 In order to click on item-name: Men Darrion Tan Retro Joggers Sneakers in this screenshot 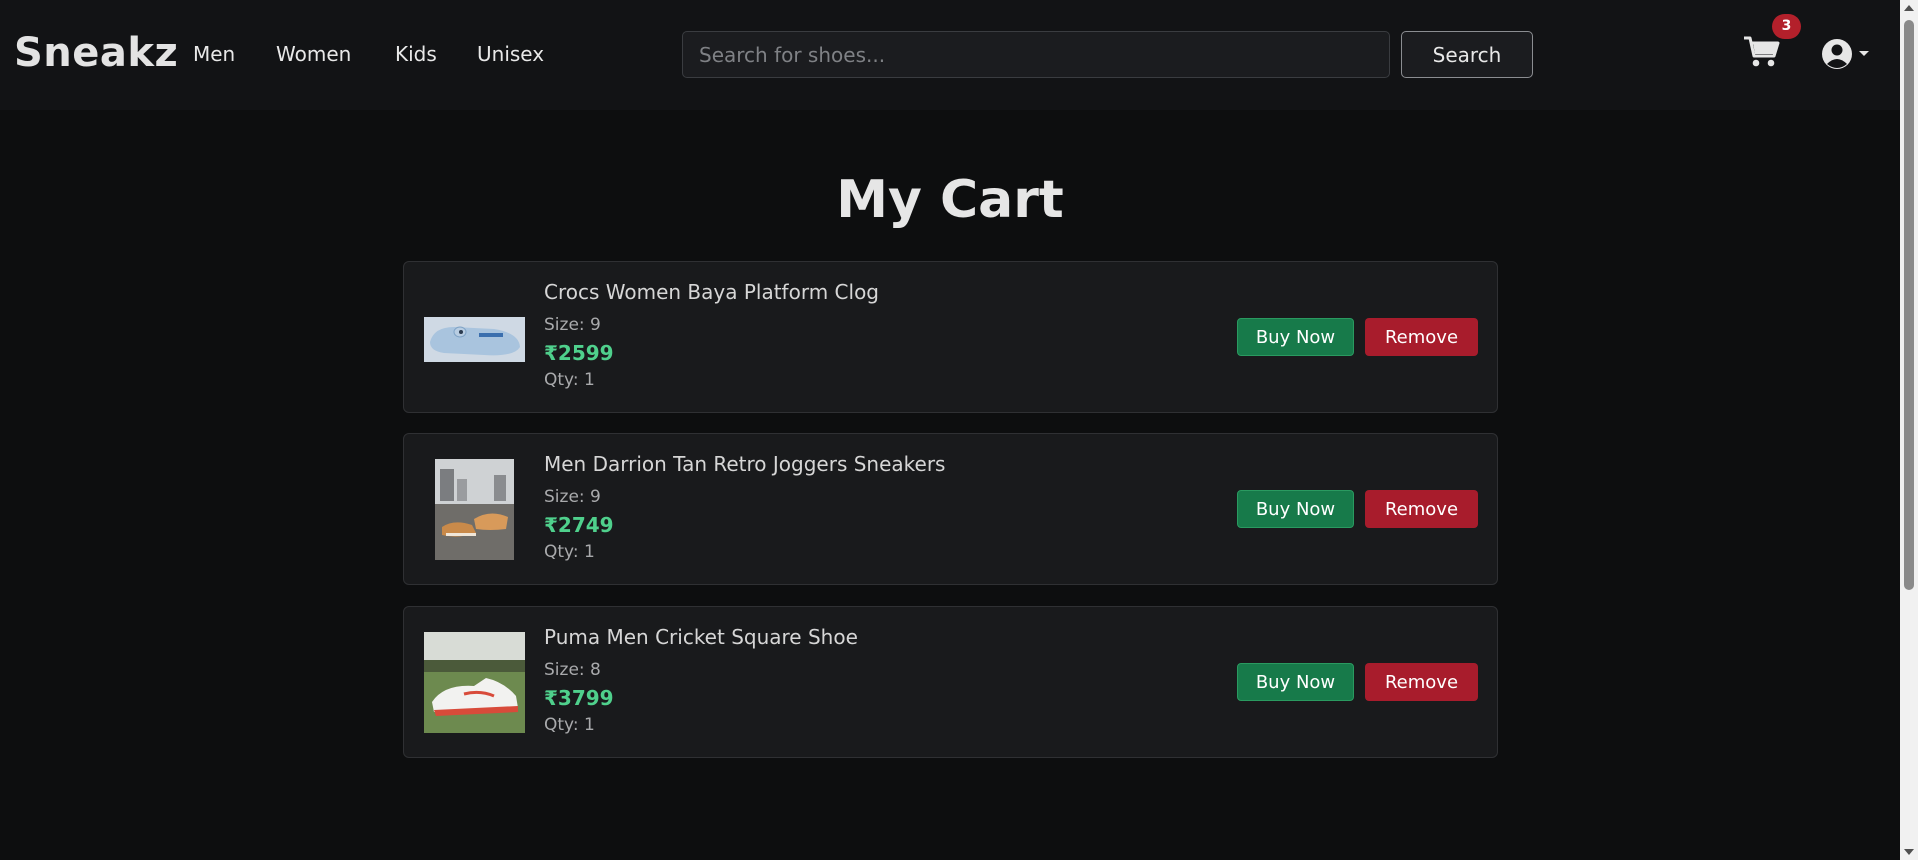, I will do `click(744, 464)`.